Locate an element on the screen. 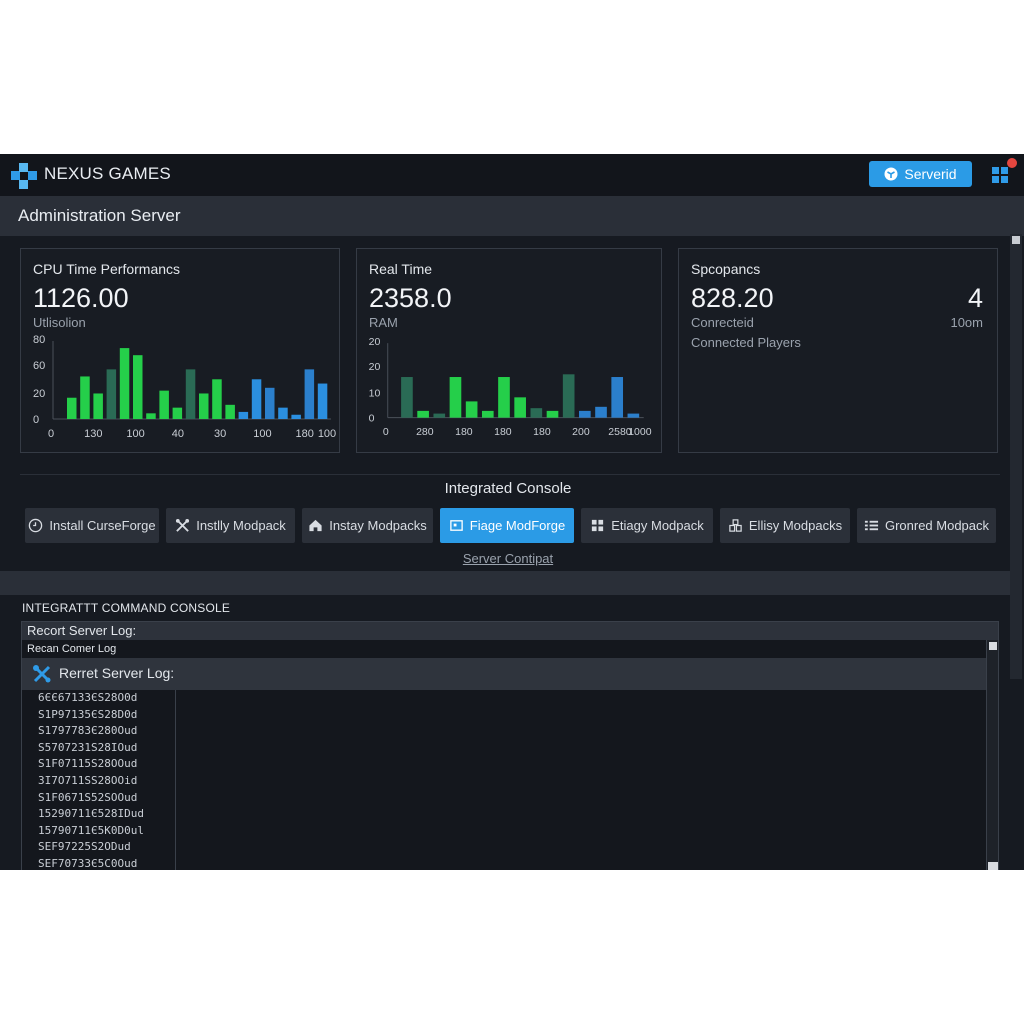 This screenshot has height=1024, width=1024. y-tick-label: 0 is located at coordinates (372, 418).